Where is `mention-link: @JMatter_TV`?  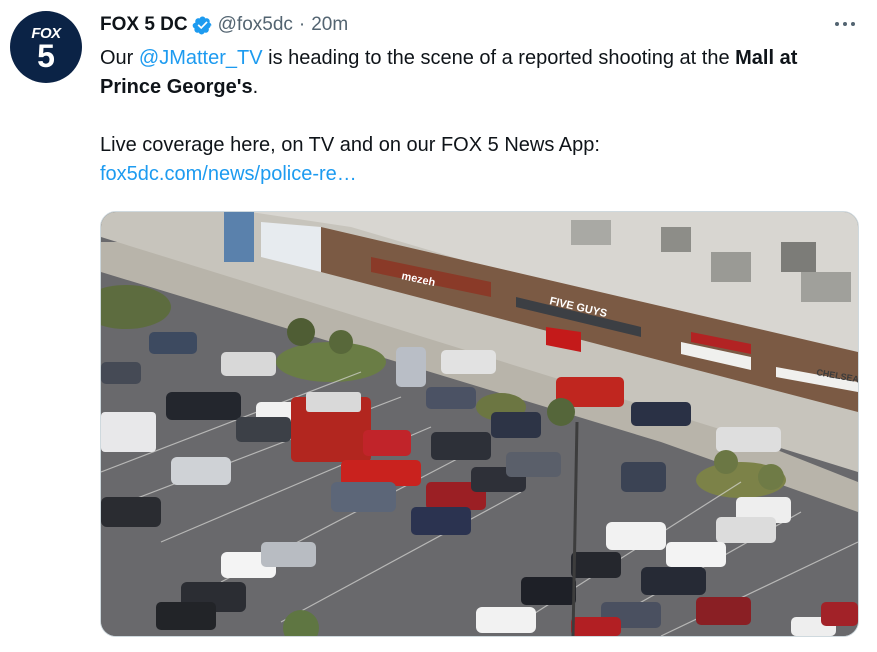
mention-link: @JMatter_TV is located at coordinates (201, 58).